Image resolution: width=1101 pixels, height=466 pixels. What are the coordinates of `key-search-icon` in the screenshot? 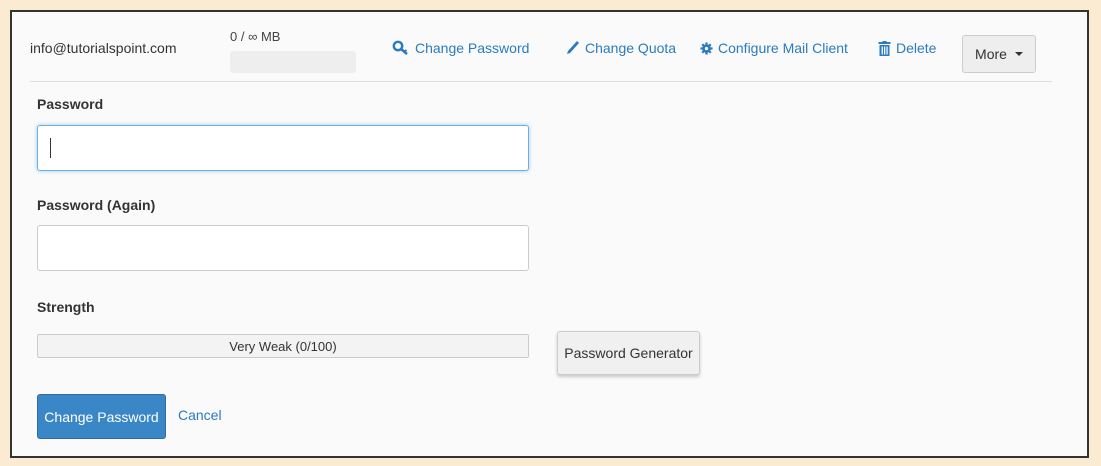 It's located at (401, 48).